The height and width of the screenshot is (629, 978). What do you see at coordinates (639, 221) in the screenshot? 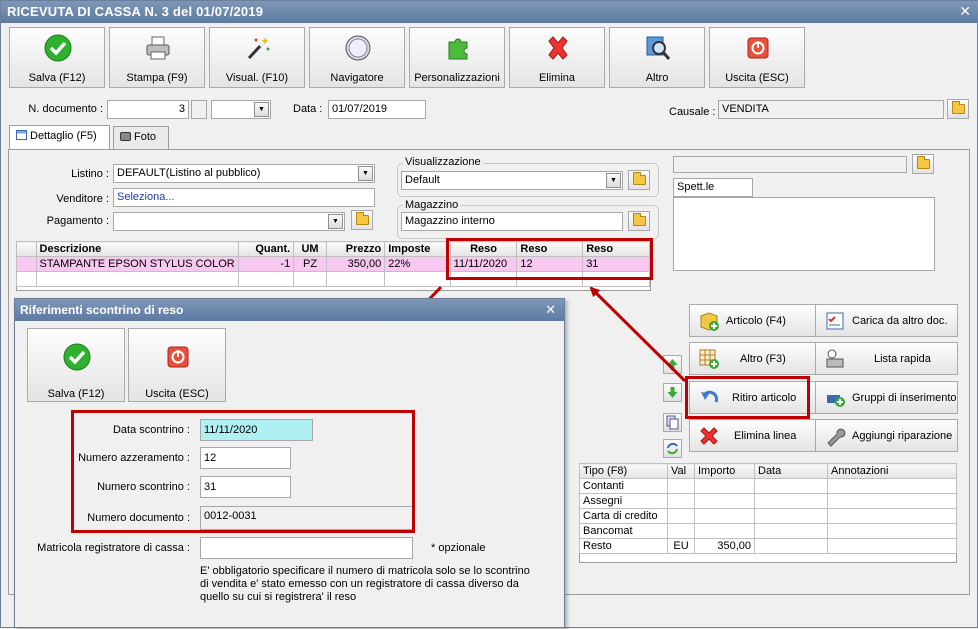
I see `magazzino-browse-button` at bounding box center [639, 221].